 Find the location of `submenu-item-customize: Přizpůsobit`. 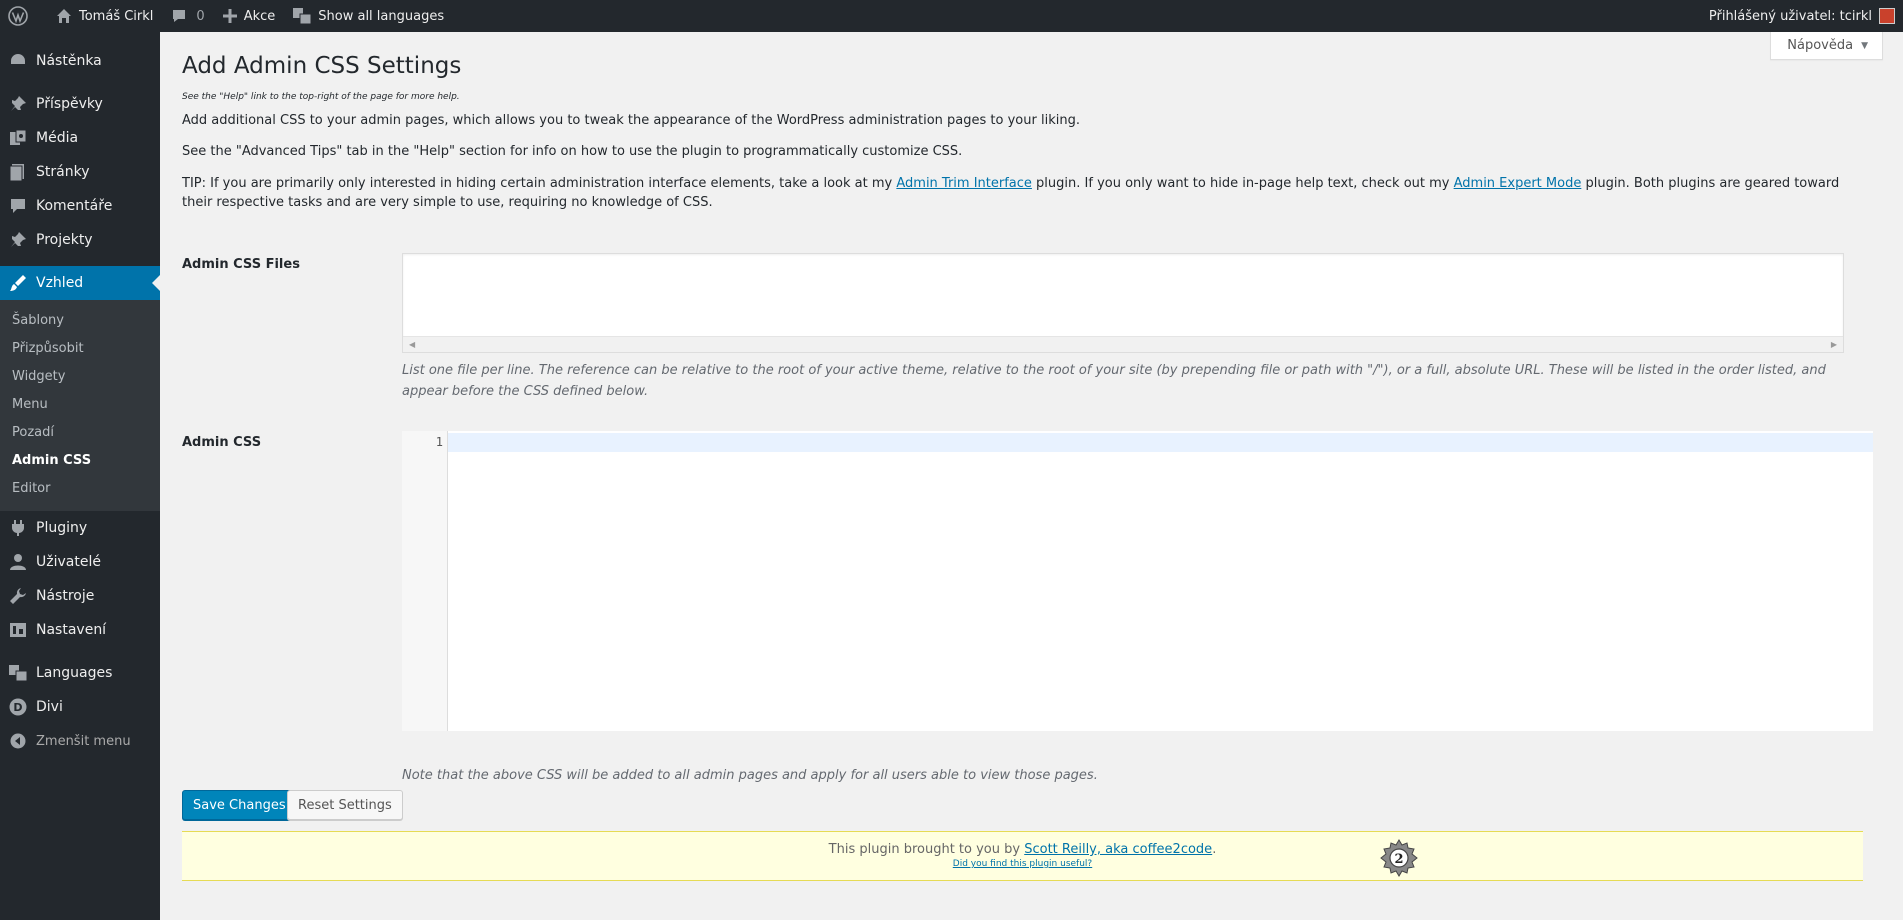

submenu-item-customize: Přizpůsobit is located at coordinates (80, 349).